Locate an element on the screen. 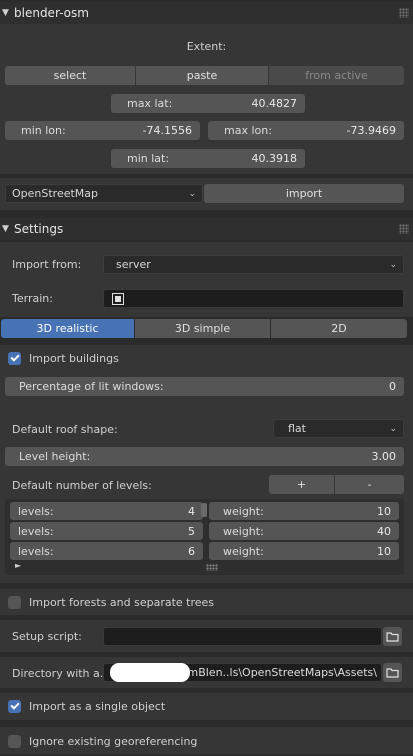 This screenshot has width=413, height=756. roof-shape-label: Default roof shape: is located at coordinates (65, 429).